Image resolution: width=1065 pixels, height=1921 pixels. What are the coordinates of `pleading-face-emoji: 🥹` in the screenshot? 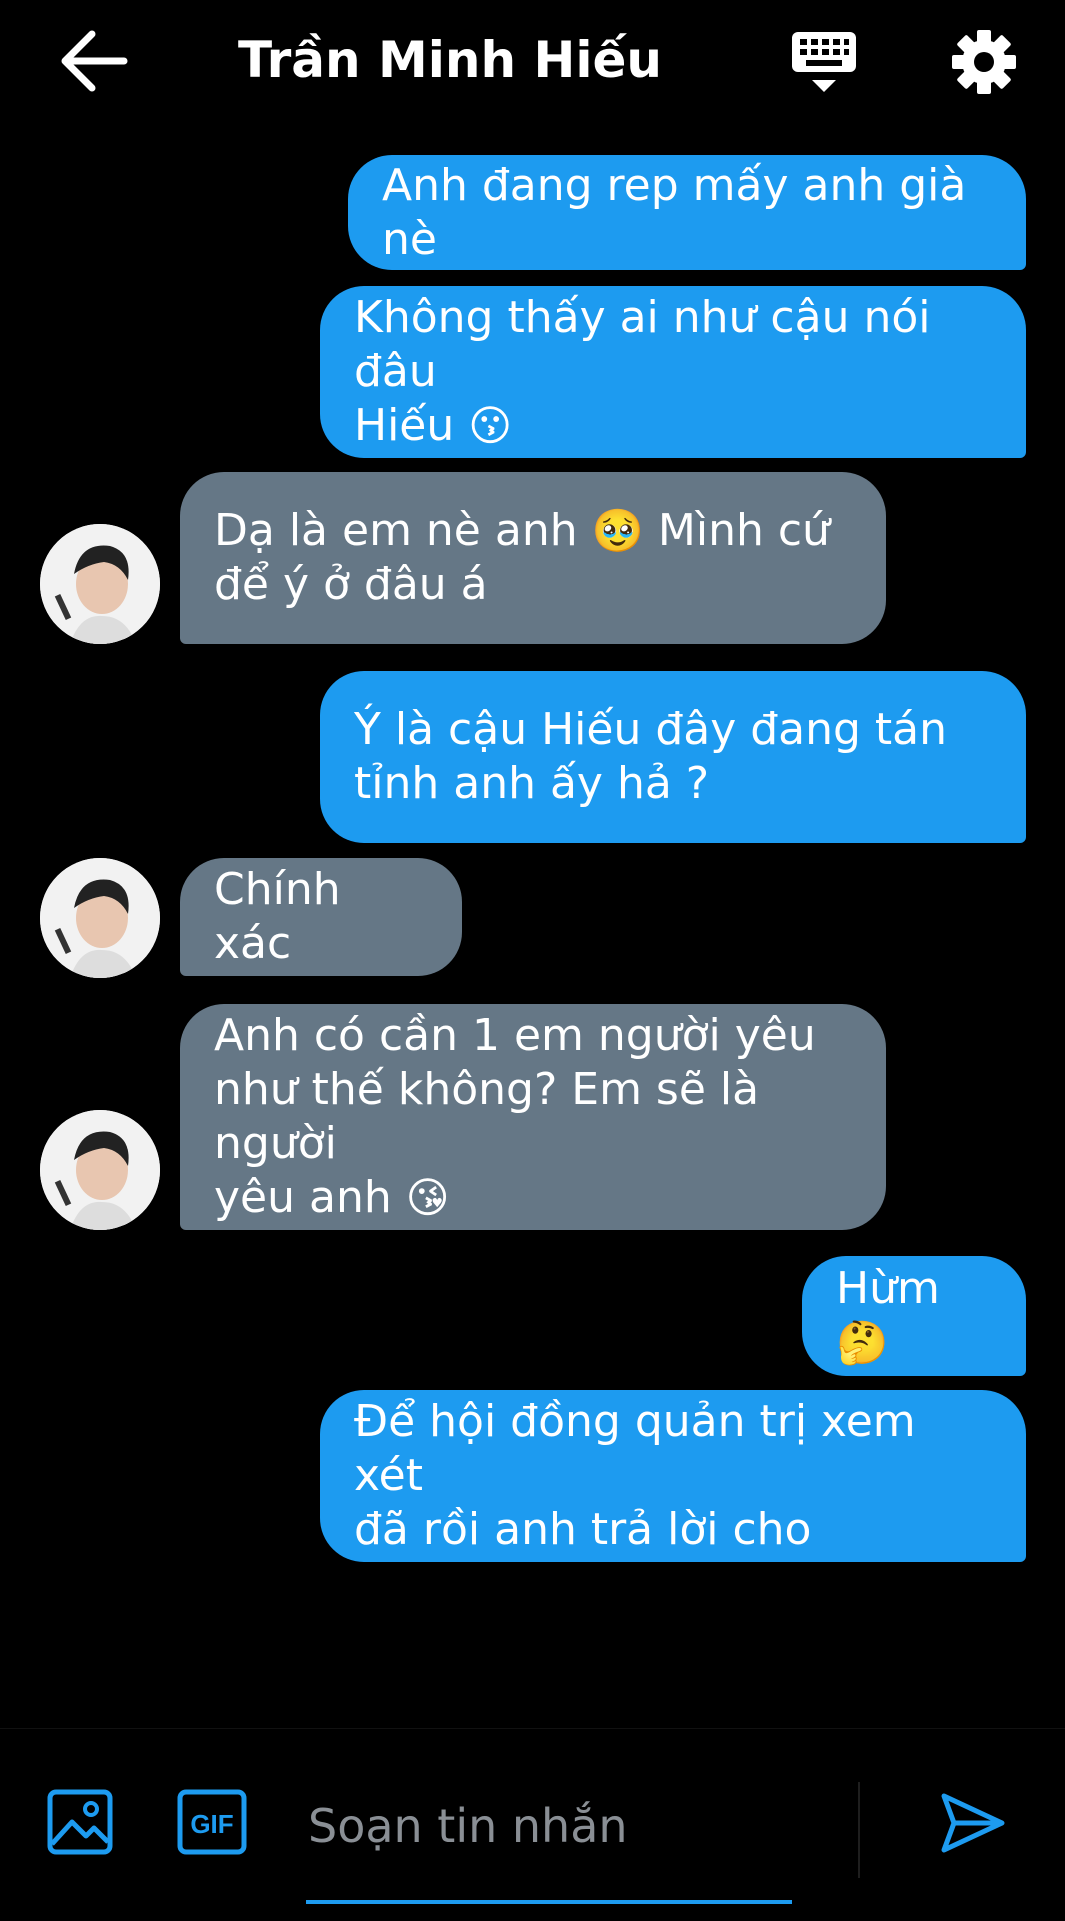 It's located at (617, 530).